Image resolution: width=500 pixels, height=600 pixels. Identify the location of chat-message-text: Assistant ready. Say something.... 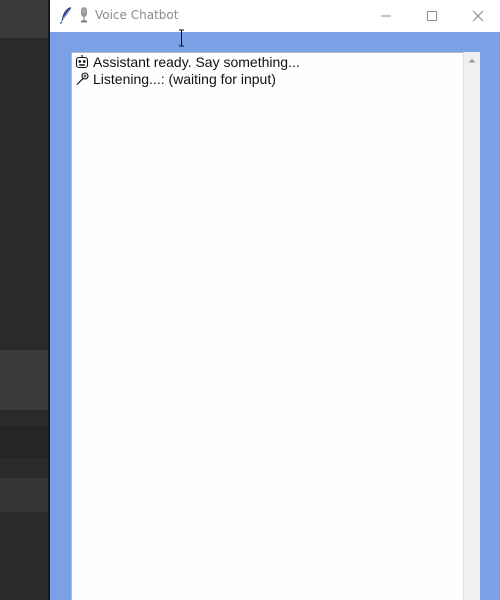
(196, 62).